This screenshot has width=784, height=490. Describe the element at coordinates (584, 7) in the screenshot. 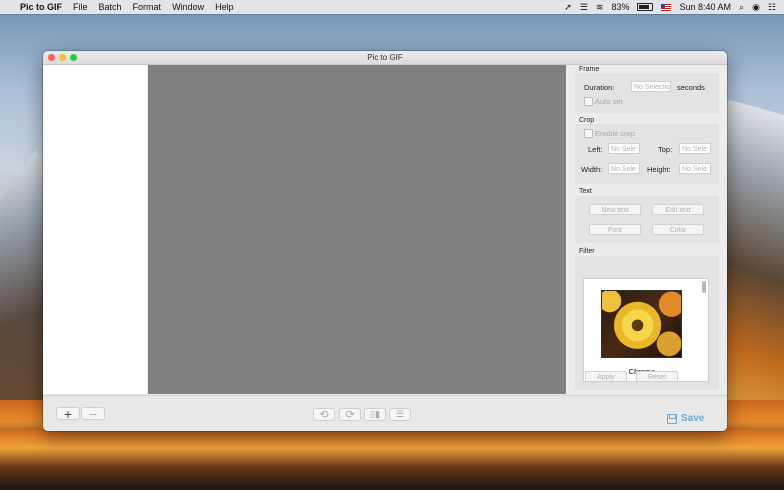

I see `drive-icon: ☰` at that location.